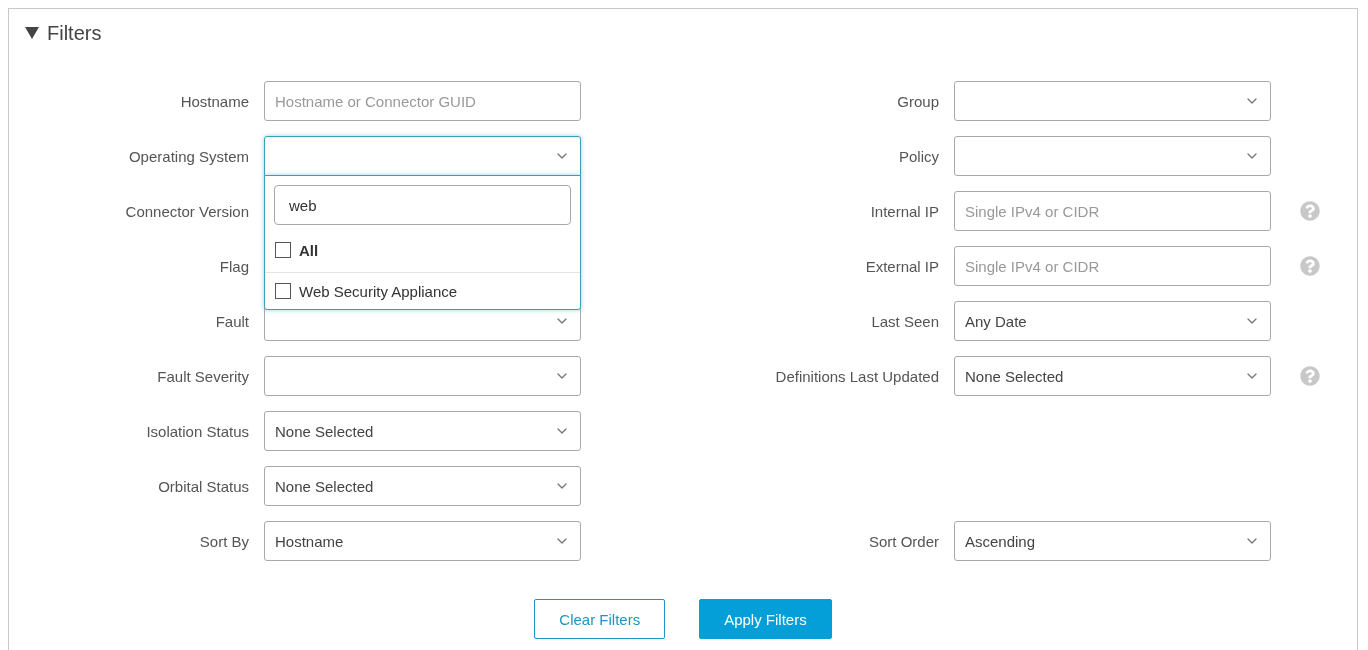 This screenshot has width=1368, height=650. Describe the element at coordinates (188, 156) in the screenshot. I see `field-label: Operating System` at that location.